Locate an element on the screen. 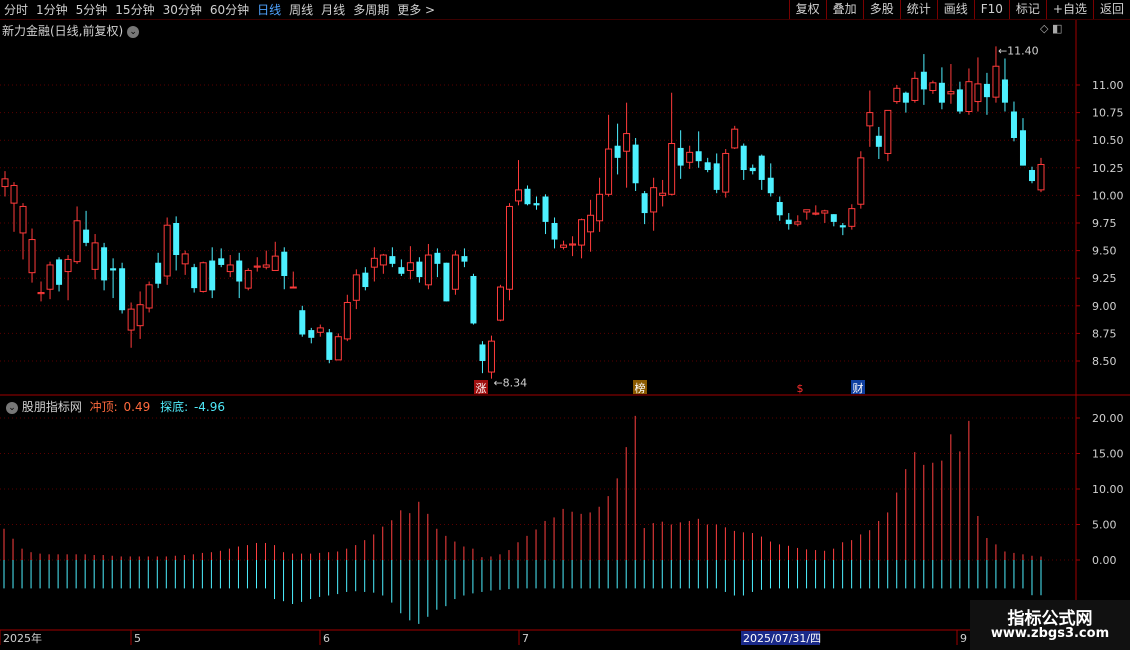 This screenshot has width=1130, height=650. price-tick-label: 9.00 is located at coordinates (1104, 306).